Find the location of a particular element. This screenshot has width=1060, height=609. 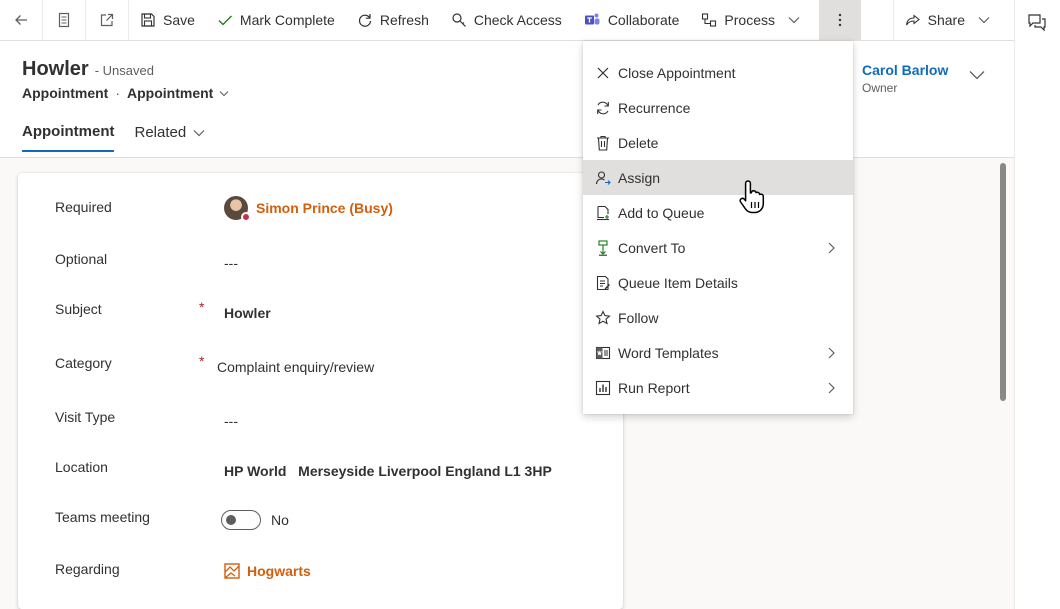

back-button is located at coordinates (21, 20).